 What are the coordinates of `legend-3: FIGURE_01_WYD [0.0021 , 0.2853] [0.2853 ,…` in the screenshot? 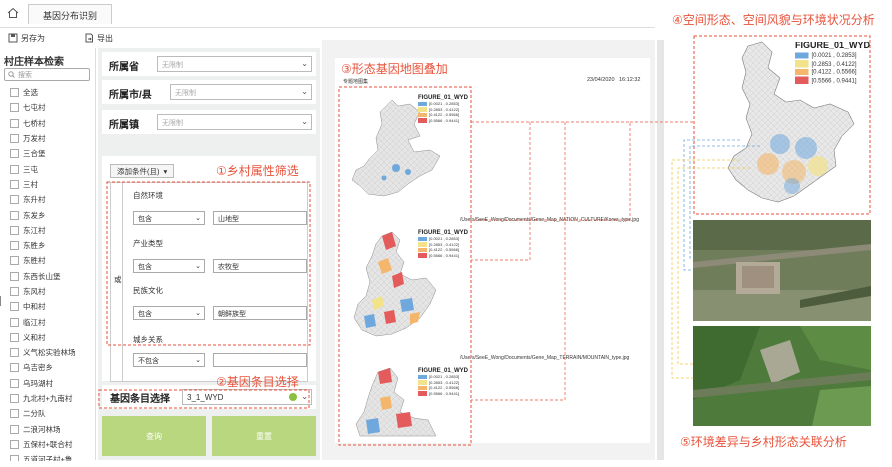 It's located at (443, 382).